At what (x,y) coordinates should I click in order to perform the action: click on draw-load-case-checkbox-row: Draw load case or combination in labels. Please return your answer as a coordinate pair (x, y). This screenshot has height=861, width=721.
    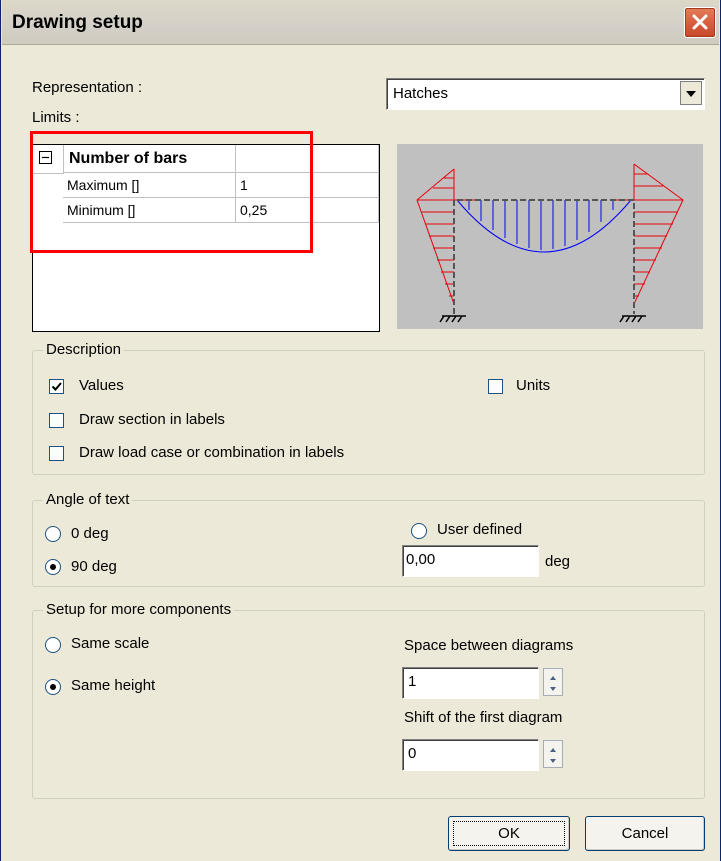
    Looking at the image, I should click on (229, 453).